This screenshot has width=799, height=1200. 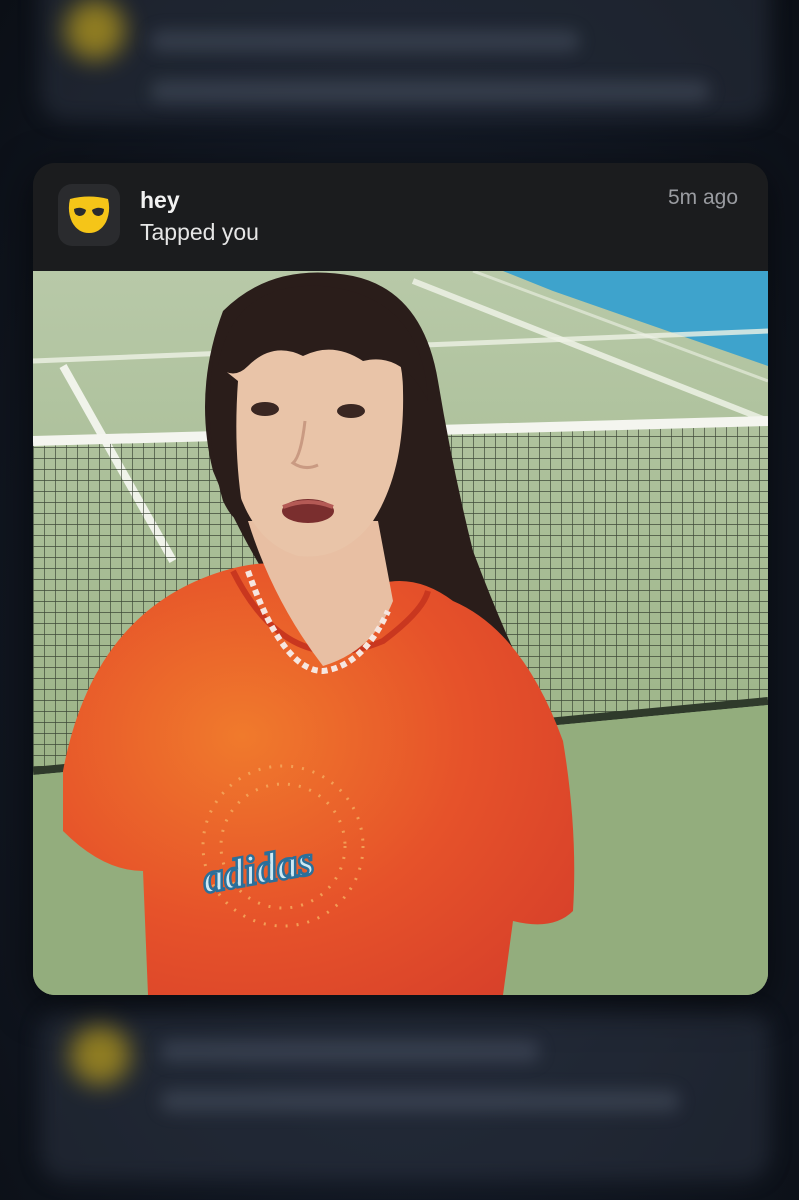 I want to click on notification-timestamp: 5m ago, so click(x=702, y=197).